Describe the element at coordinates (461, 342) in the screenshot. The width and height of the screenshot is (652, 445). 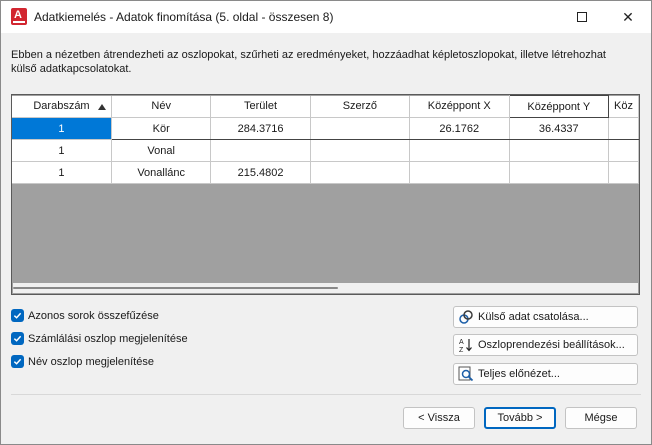
I see `svg-text: A` at that location.